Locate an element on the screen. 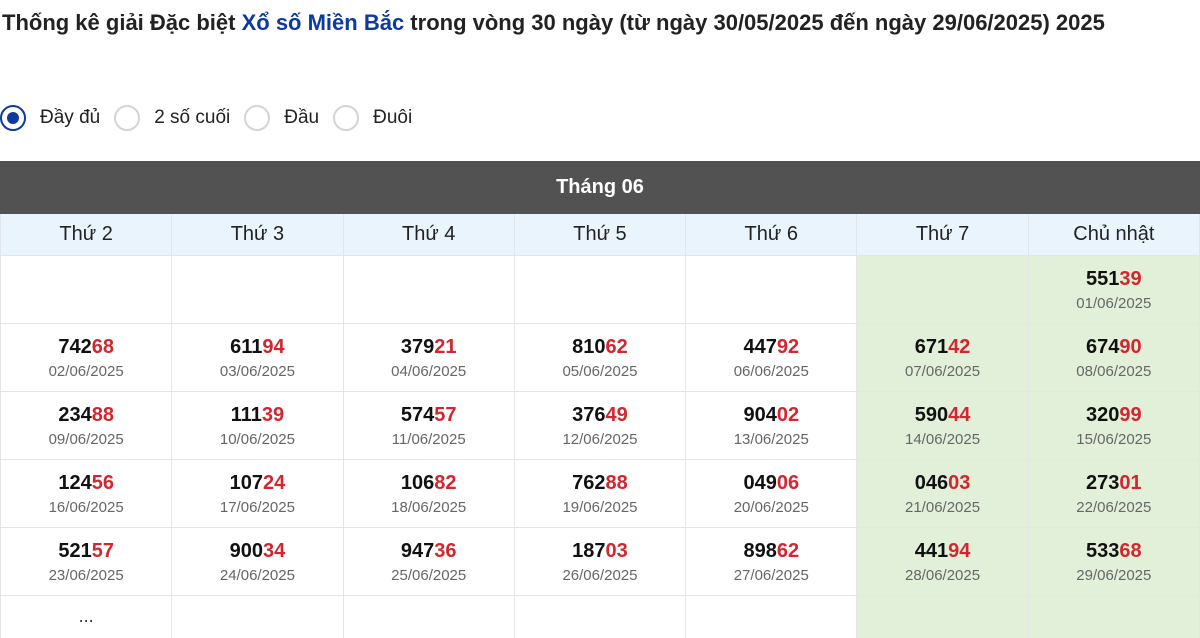 The image size is (1200, 638). filter-option-head: Đầu is located at coordinates (281, 118).